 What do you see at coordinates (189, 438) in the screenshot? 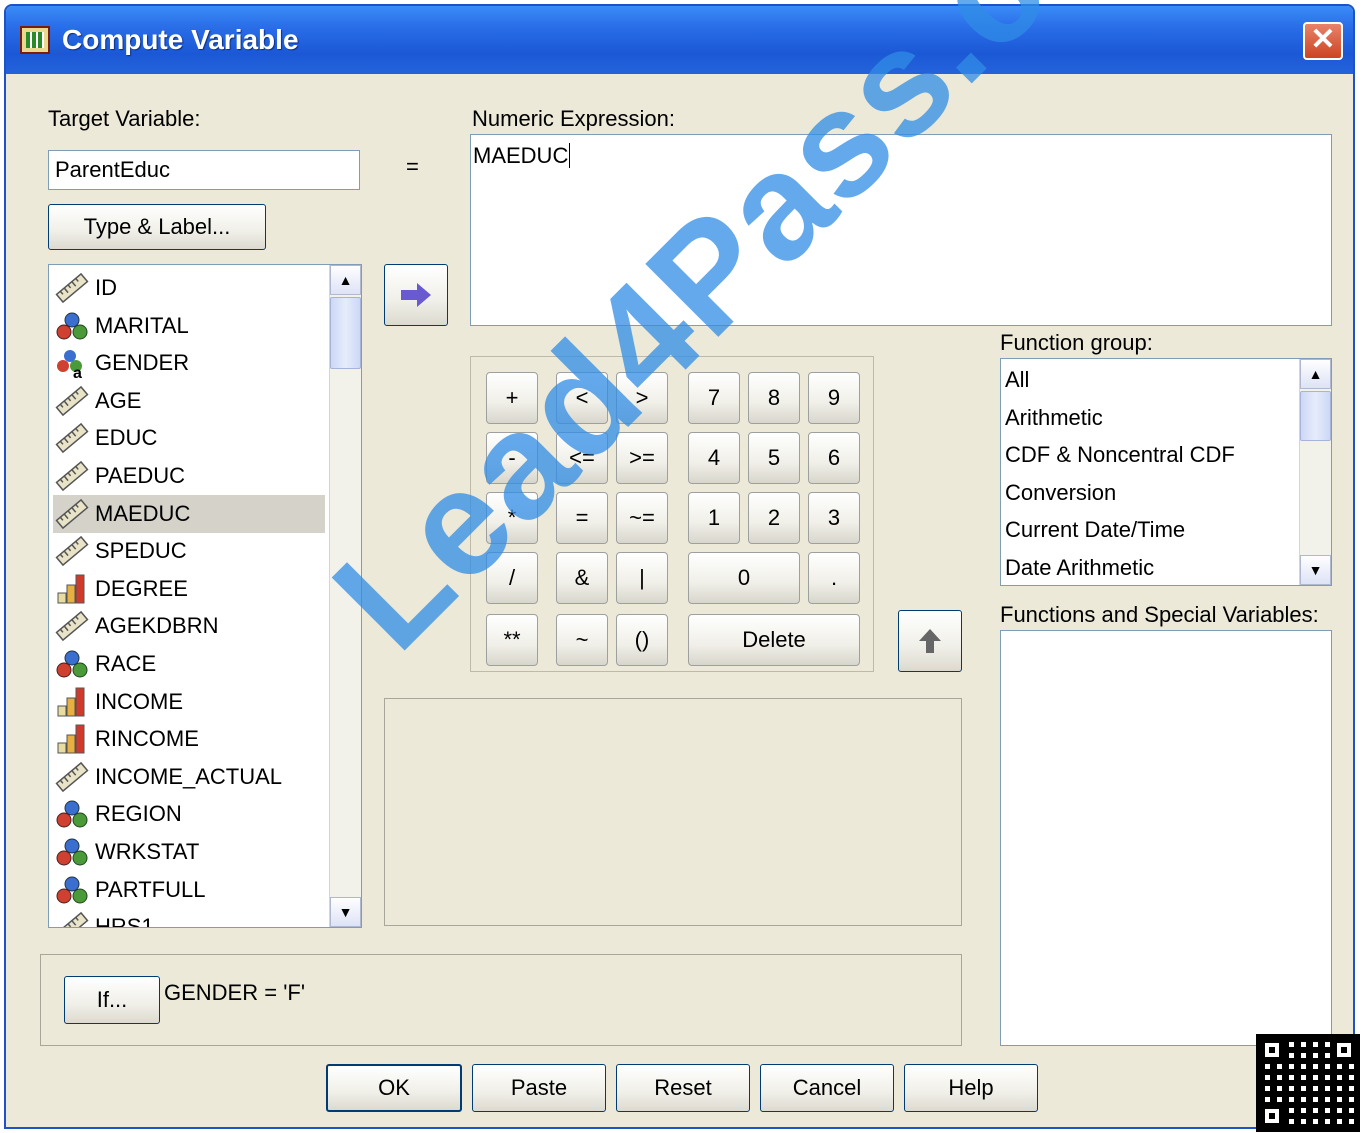
I see `variable-list-item: EDUC` at bounding box center [189, 438].